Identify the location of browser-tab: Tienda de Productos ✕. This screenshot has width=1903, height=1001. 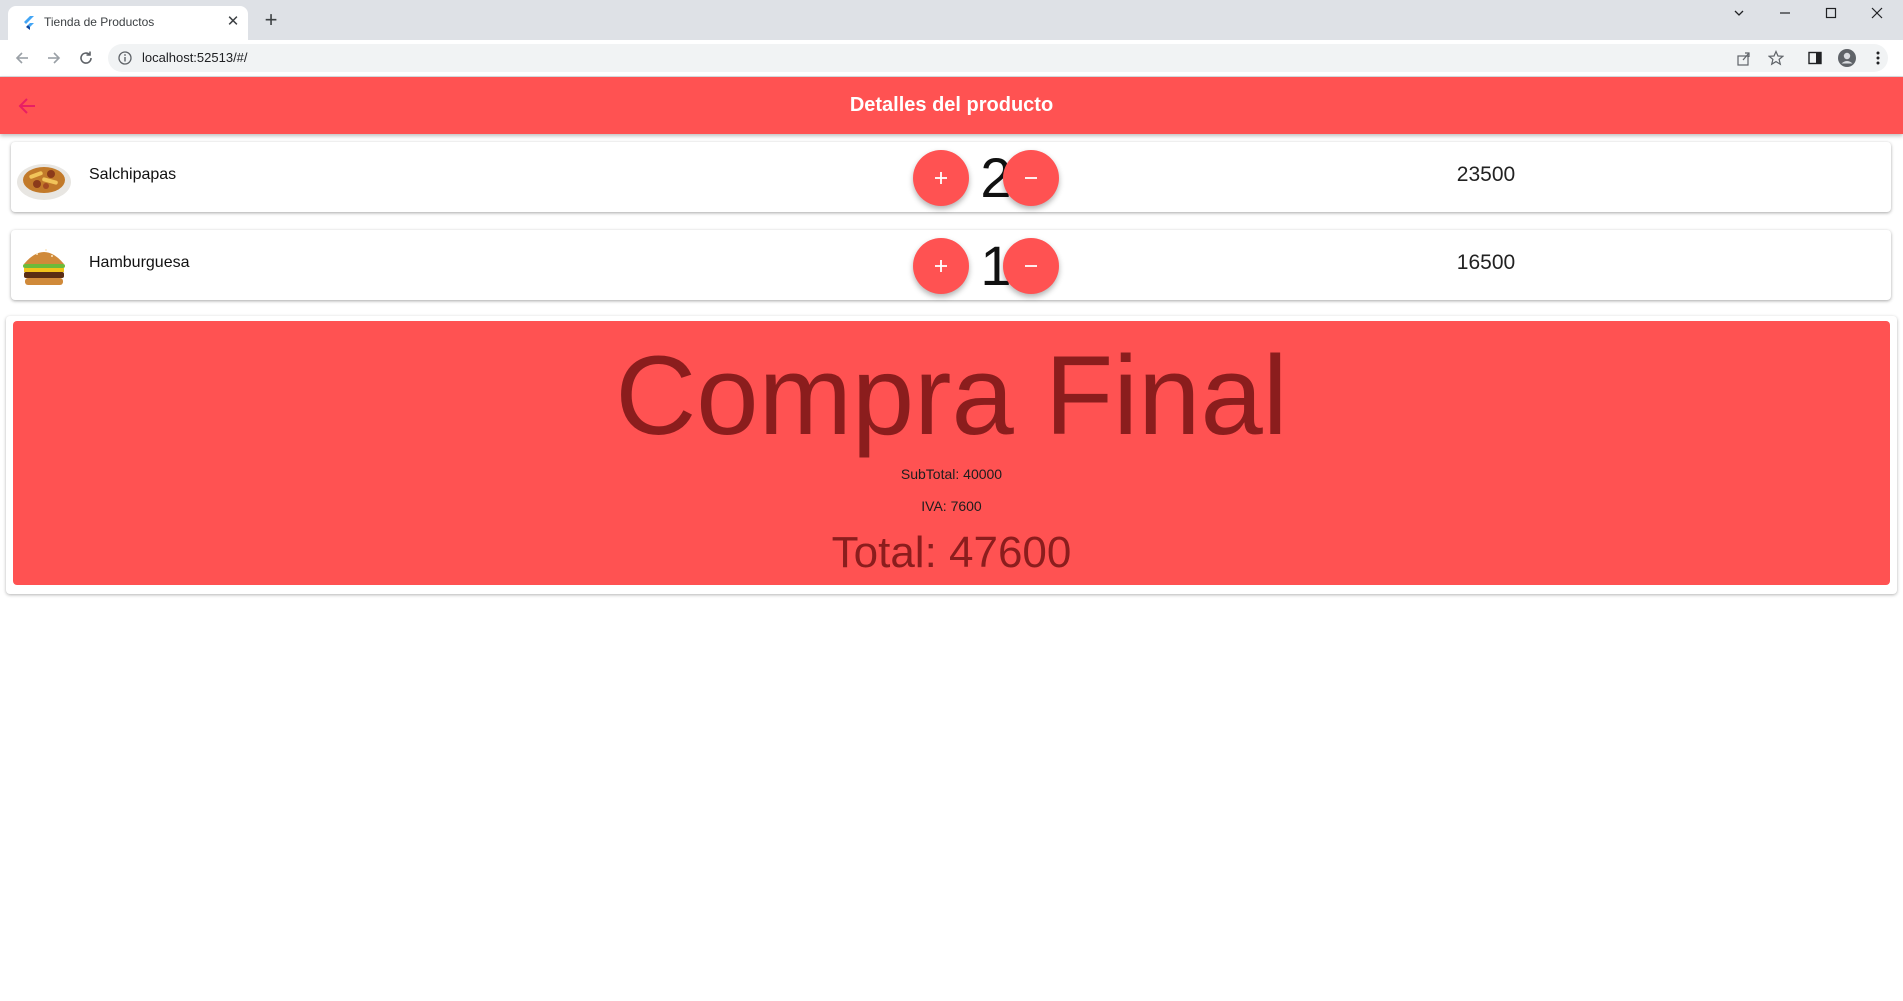
(128, 23).